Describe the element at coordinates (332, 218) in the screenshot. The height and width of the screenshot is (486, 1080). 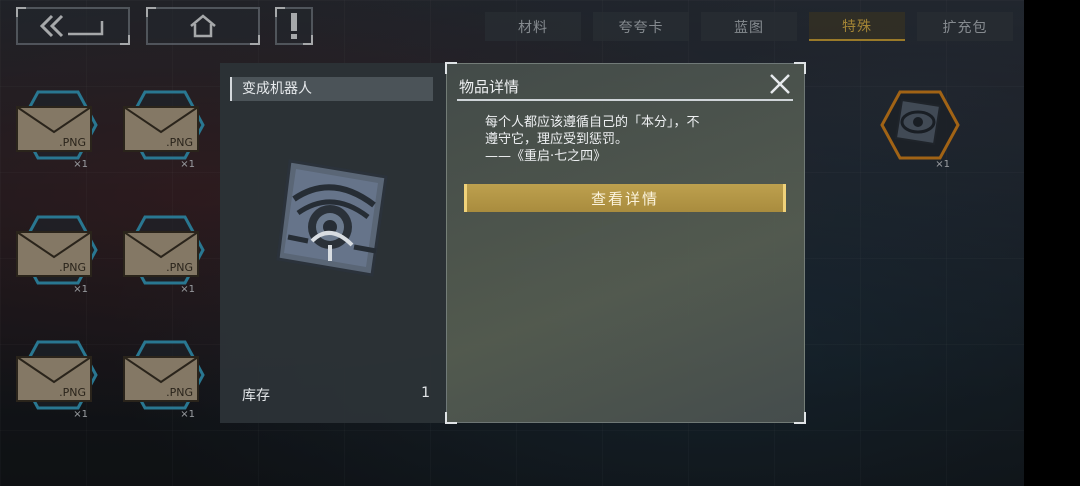
I see `robot-eye-badge-icon` at that location.